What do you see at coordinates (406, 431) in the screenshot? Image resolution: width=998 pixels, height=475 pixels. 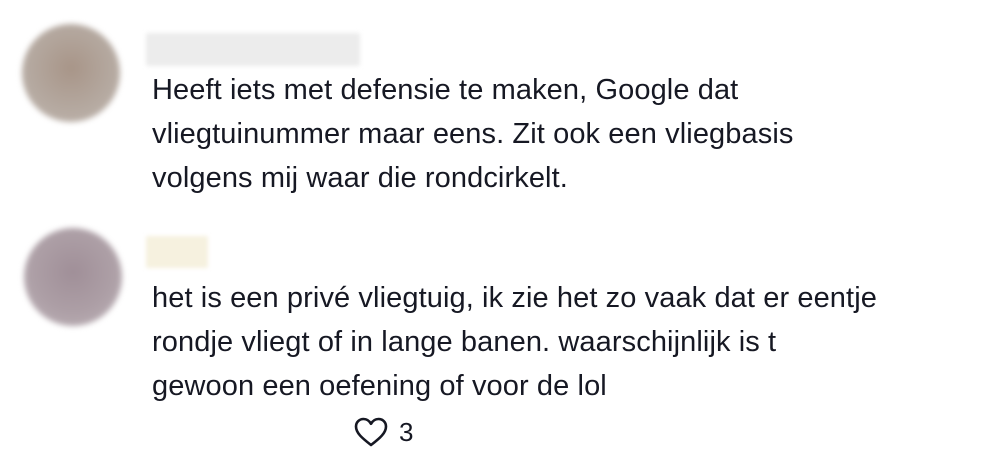 I see `like-count: 3` at bounding box center [406, 431].